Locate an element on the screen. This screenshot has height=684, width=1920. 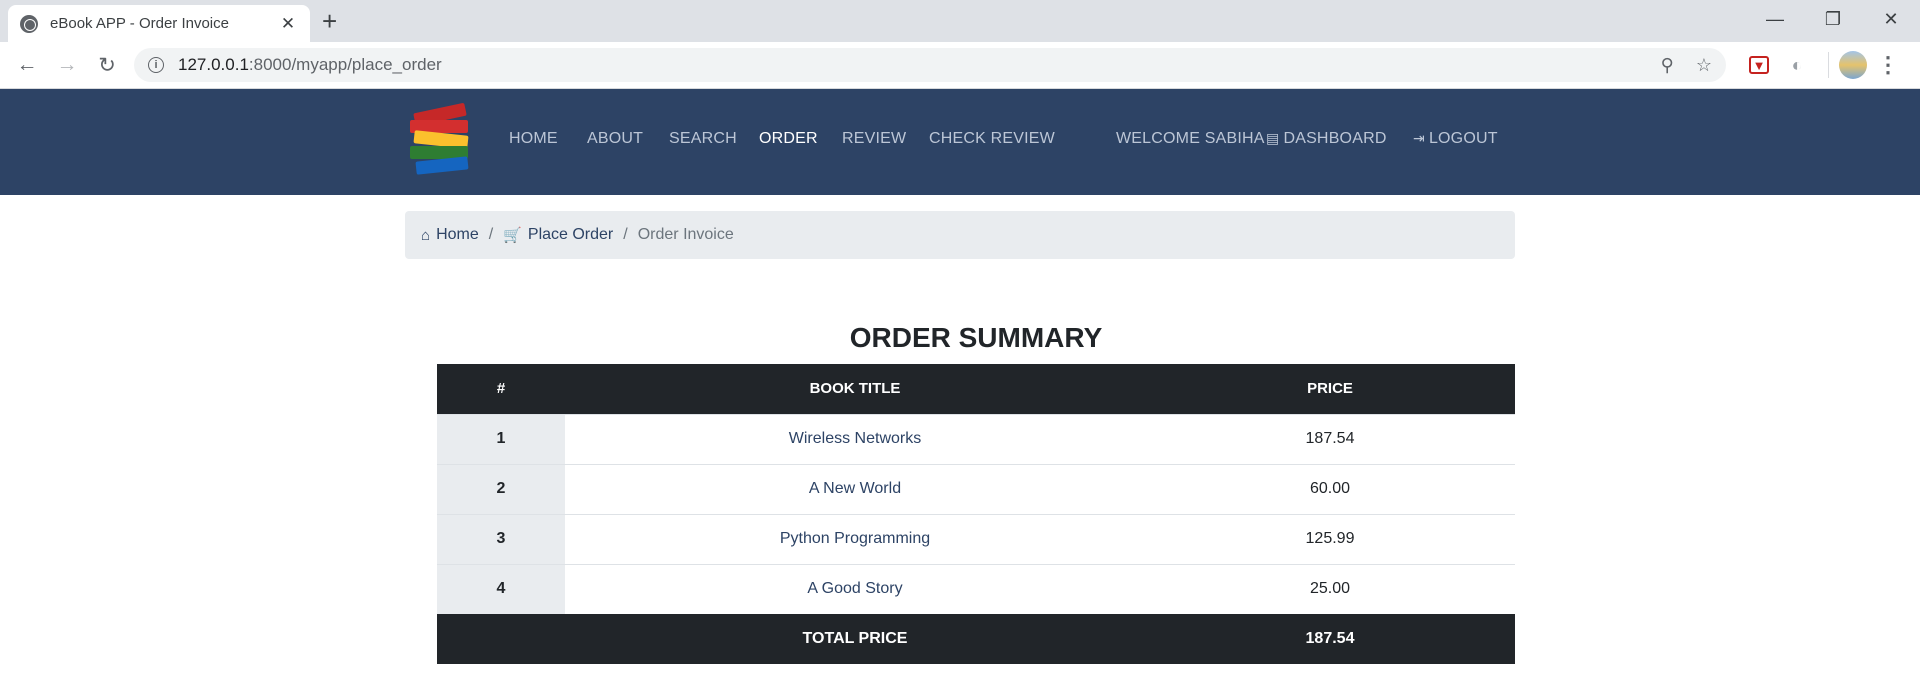
table-row: 4 A Good Story 25.00 is located at coordinates (976, 588).